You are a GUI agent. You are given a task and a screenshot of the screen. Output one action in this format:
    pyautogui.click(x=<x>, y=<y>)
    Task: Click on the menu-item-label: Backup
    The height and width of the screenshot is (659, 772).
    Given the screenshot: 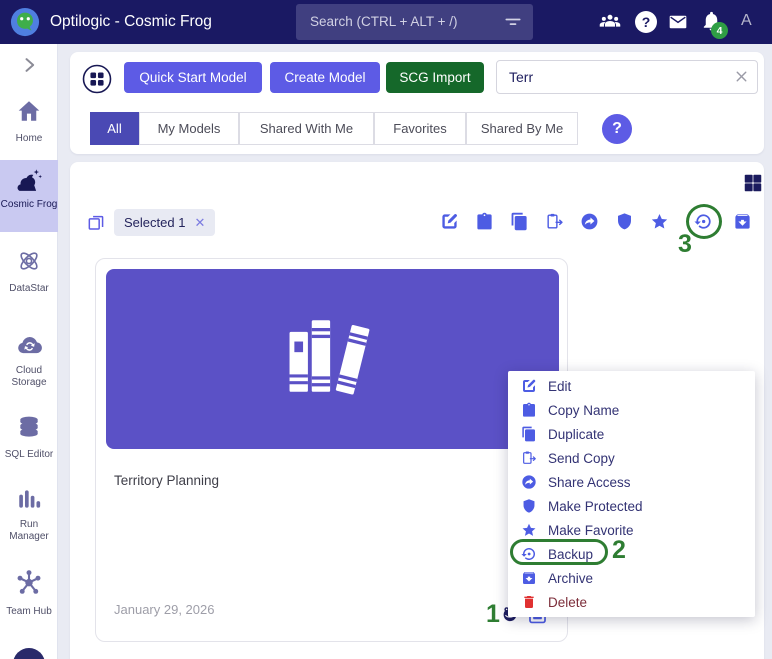 What is the action you would take?
    pyautogui.click(x=571, y=554)
    